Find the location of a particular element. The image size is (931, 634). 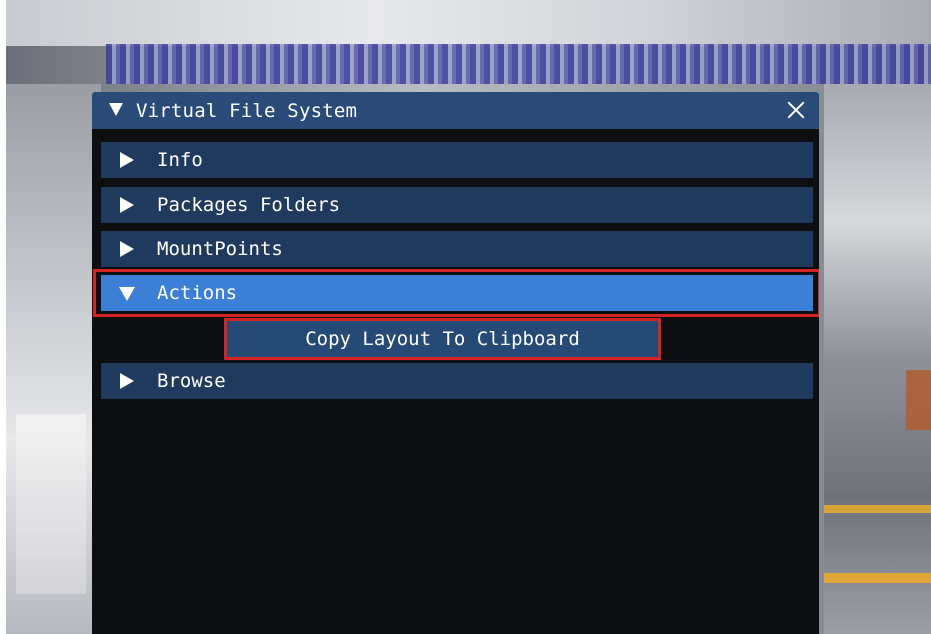

section-header-actions: Actions is located at coordinates (457, 293).